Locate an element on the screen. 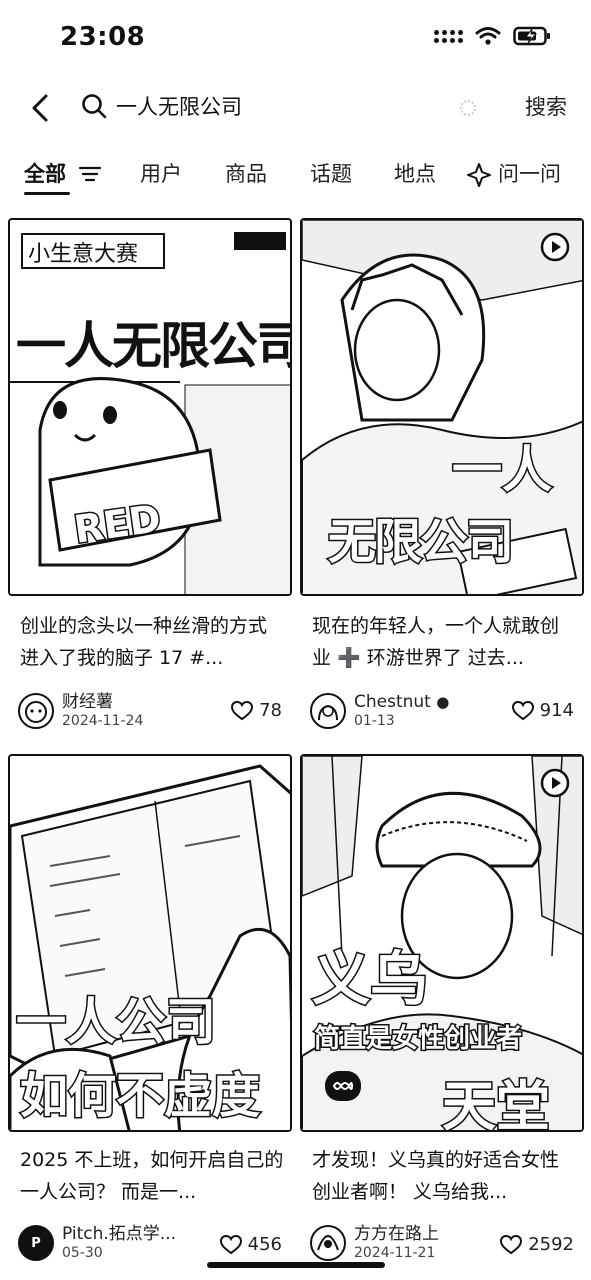 The image size is (591, 1280). note-author: Chestnut ● 01-13 is located at coordinates (379, 711).